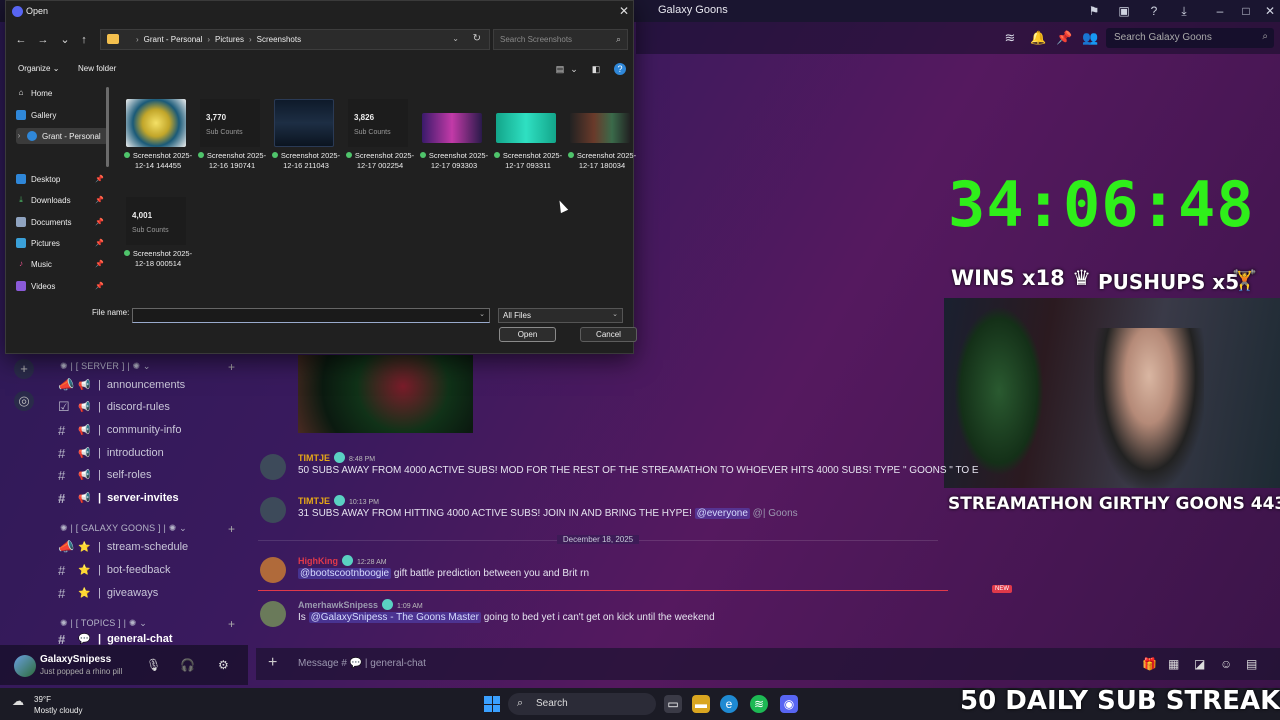 This screenshot has width=1280, height=720. I want to click on refresh-icon: ↻, so click(477, 38).